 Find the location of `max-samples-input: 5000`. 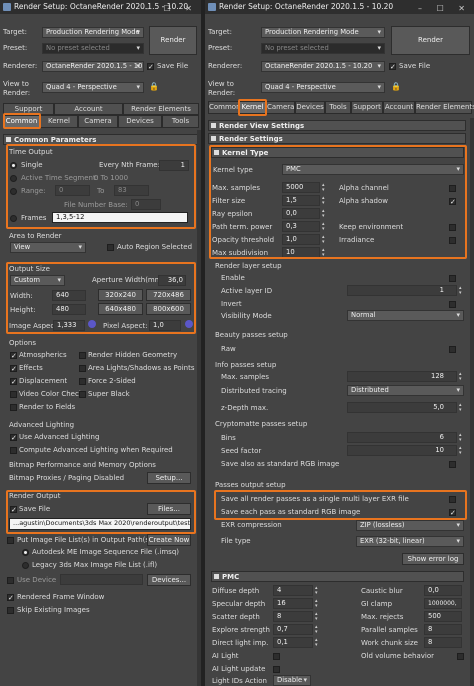

max-samples-input: 5000 is located at coordinates (301, 187).